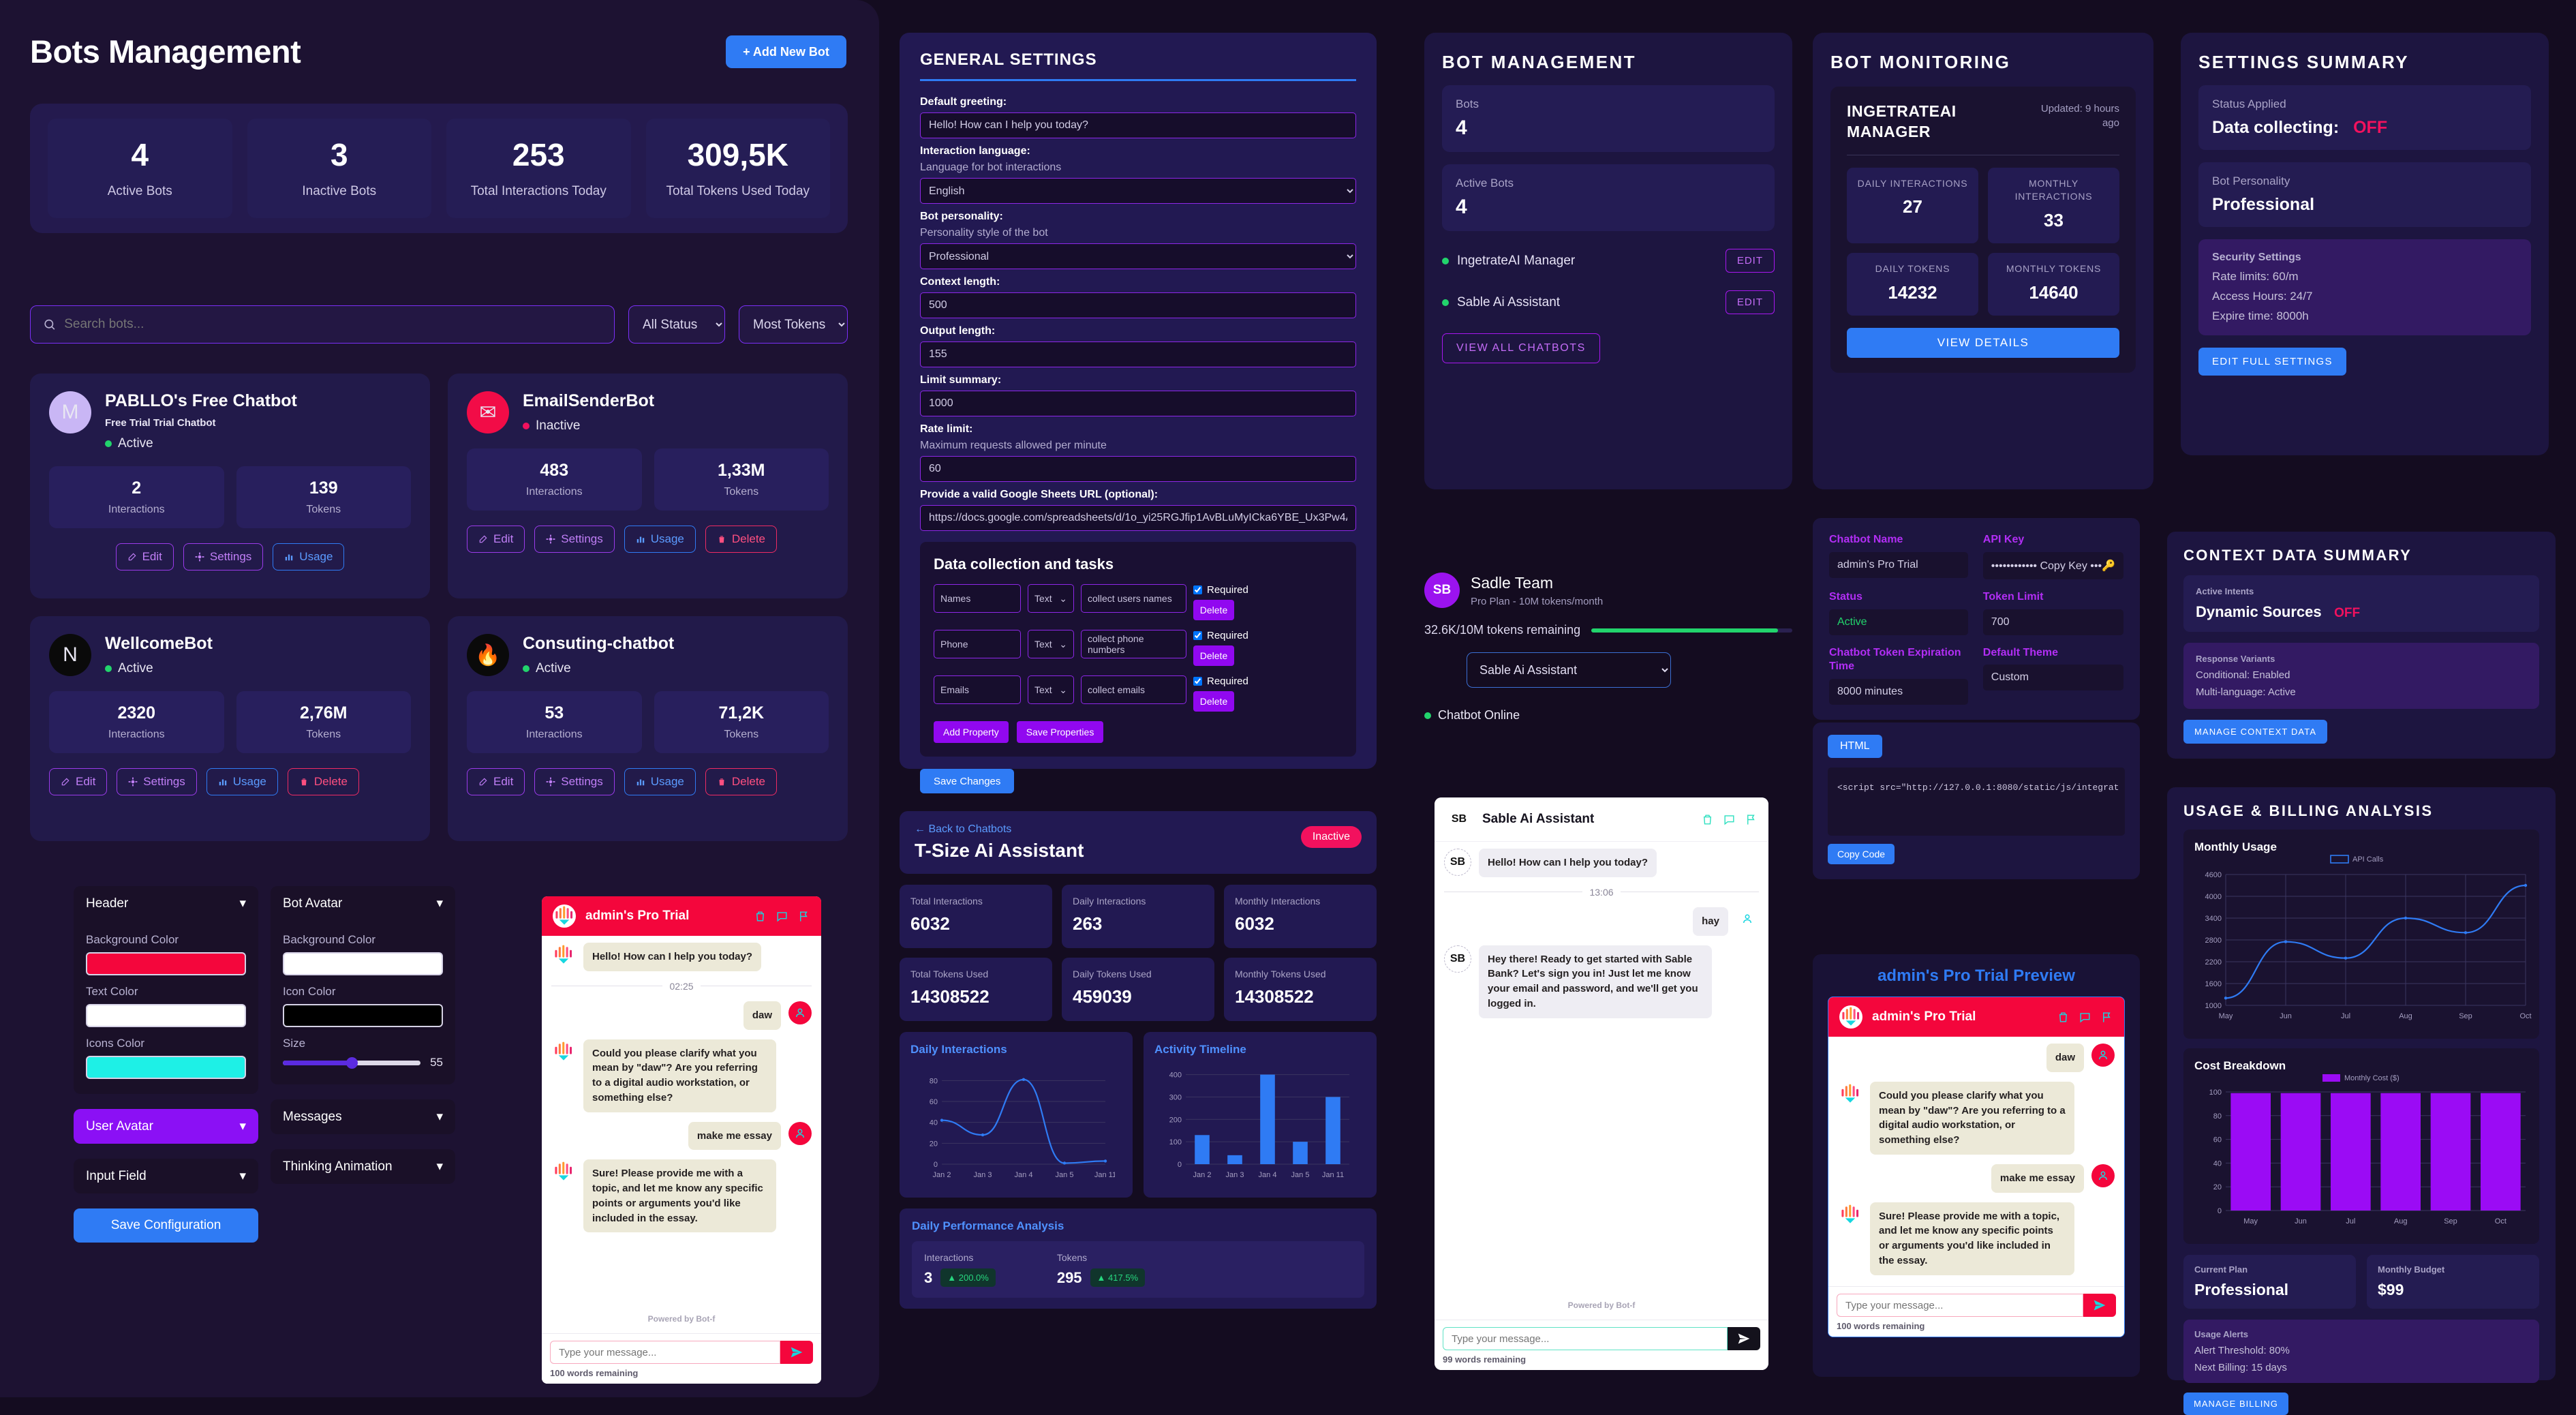 Image resolution: width=2576 pixels, height=1415 pixels. Describe the element at coordinates (1138, 191) in the screenshot. I see `language-select: English` at that location.